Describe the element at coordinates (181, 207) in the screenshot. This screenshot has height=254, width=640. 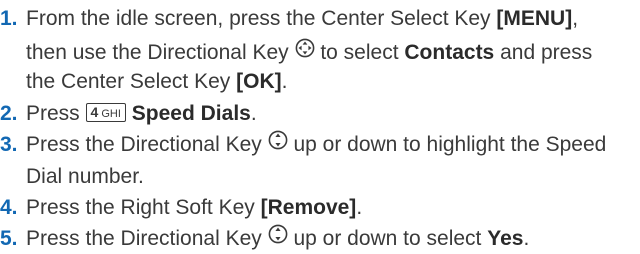
I see `step-4-line-1: 4. Press the Right Soft Key [Remove].` at that location.